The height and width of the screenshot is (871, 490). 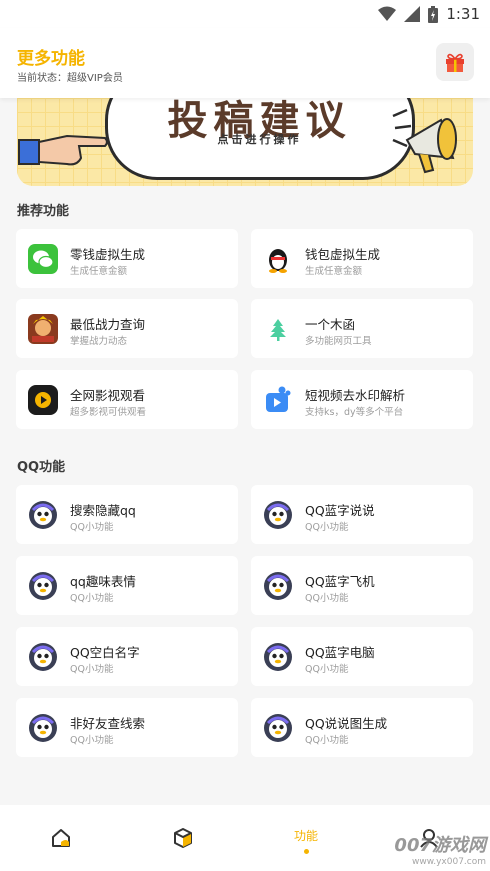 What do you see at coordinates (340, 510) in the screenshot?
I see `card-title: QQ蓝字说说` at bounding box center [340, 510].